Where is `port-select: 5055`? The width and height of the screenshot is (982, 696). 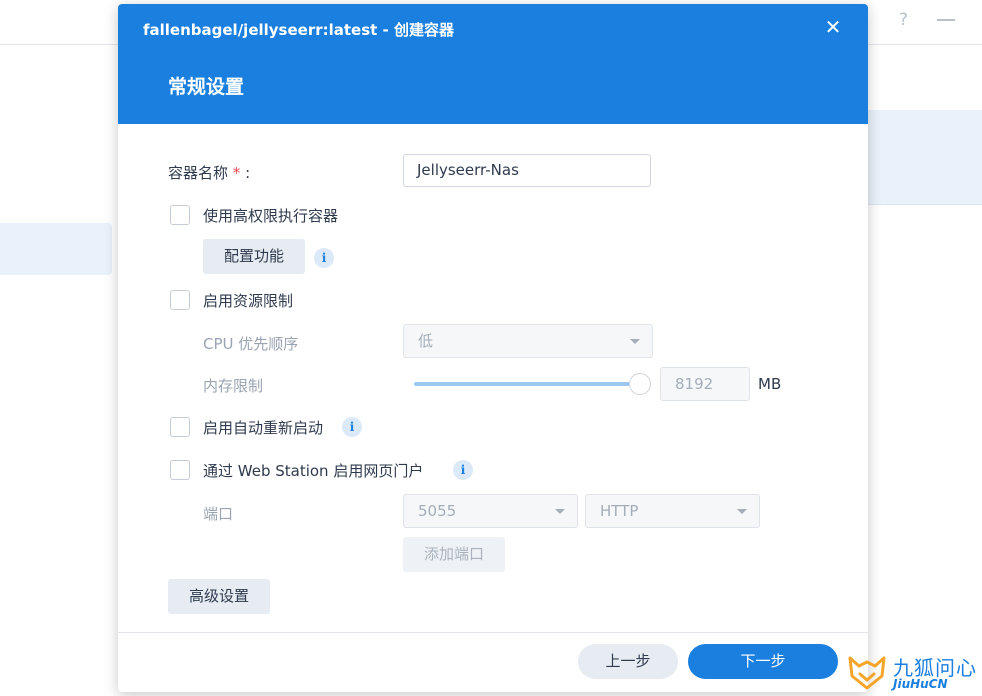 port-select: 5055 is located at coordinates (490, 511).